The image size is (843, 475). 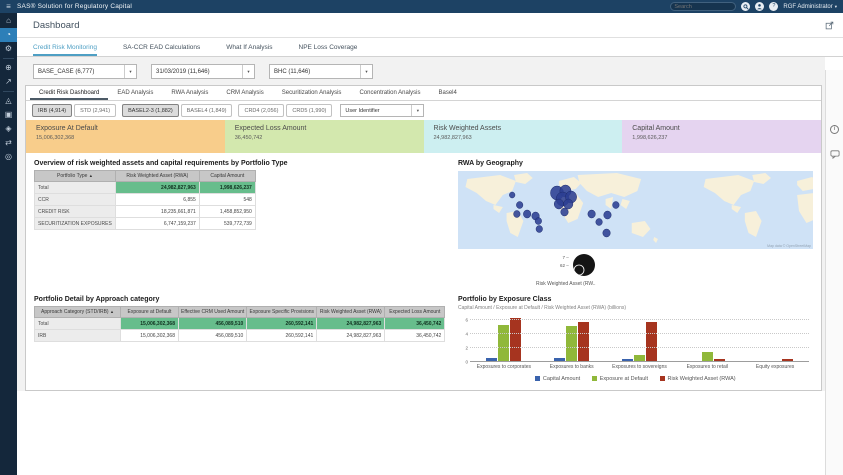 What do you see at coordinates (227, 176) in the screenshot?
I see `col-capital-amount: Capital Amount` at bounding box center [227, 176].